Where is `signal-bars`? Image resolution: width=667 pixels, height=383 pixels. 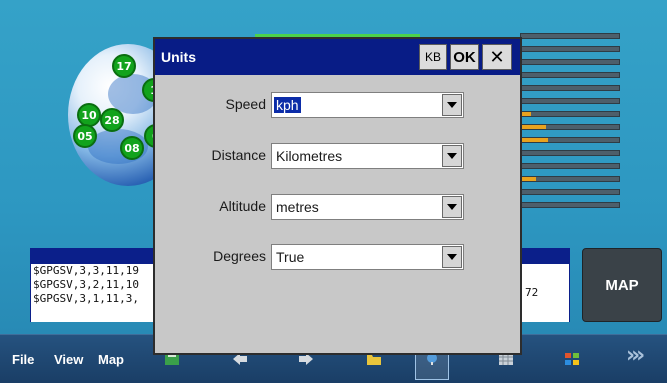 signal-bars is located at coordinates (570, 124).